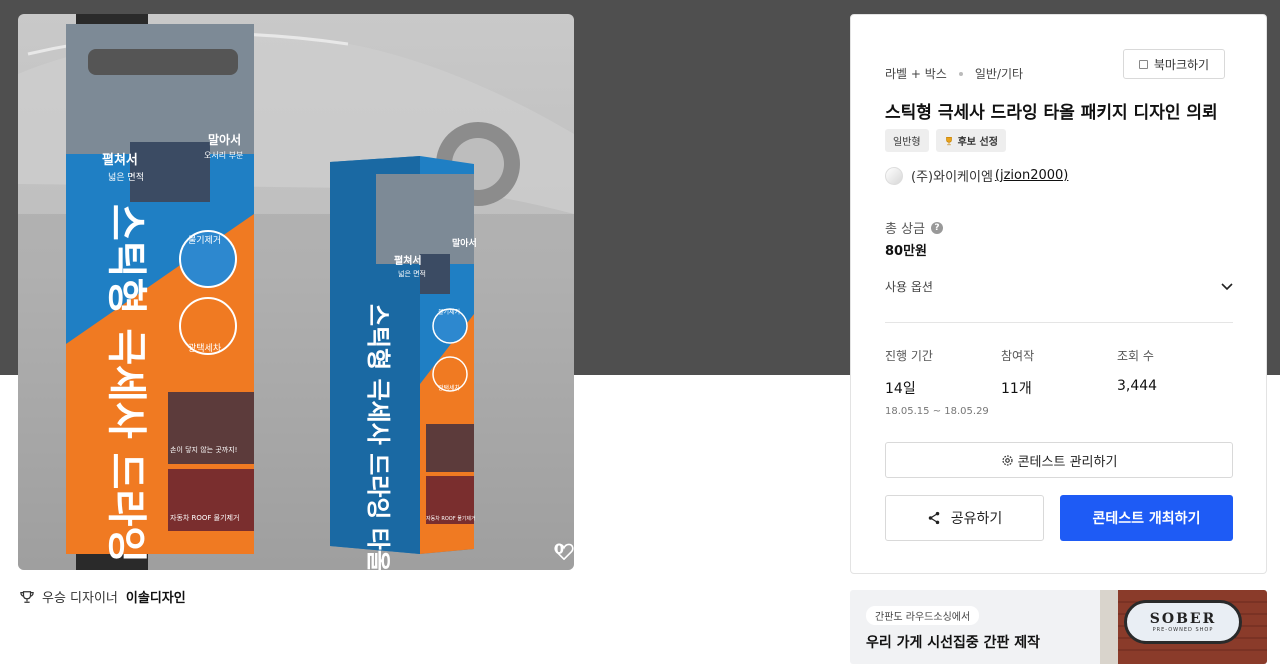 The image size is (1280, 667). I want to click on help-icon: ?, so click(937, 227).